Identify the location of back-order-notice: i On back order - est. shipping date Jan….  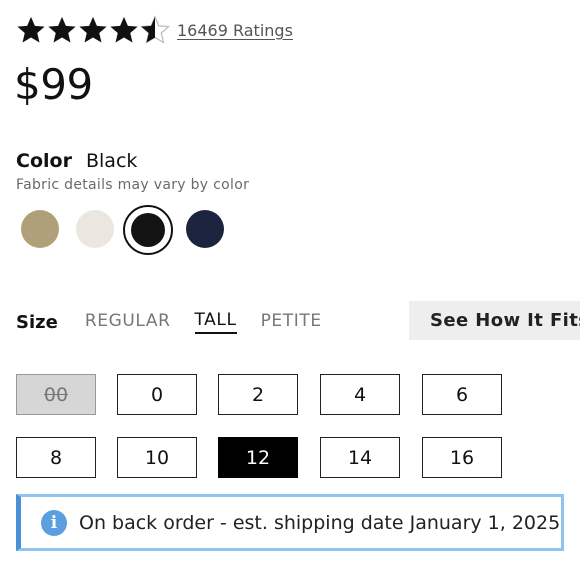
(290, 522).